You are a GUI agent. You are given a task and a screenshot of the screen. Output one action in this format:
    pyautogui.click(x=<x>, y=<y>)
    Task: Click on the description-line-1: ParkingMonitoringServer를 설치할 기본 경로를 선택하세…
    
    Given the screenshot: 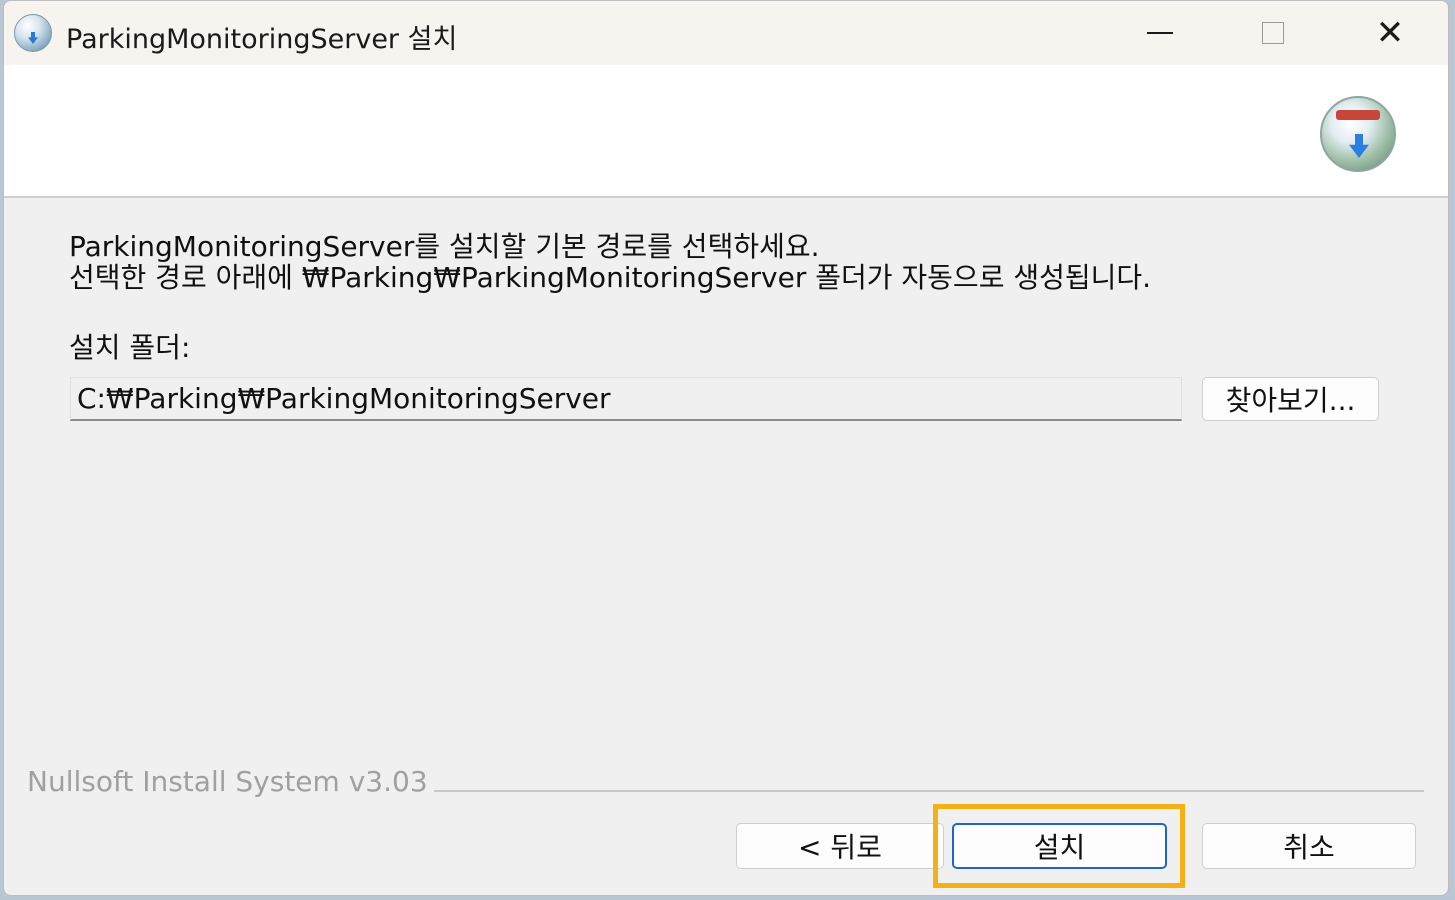 What is the action you would take?
    pyautogui.click(x=444, y=246)
    